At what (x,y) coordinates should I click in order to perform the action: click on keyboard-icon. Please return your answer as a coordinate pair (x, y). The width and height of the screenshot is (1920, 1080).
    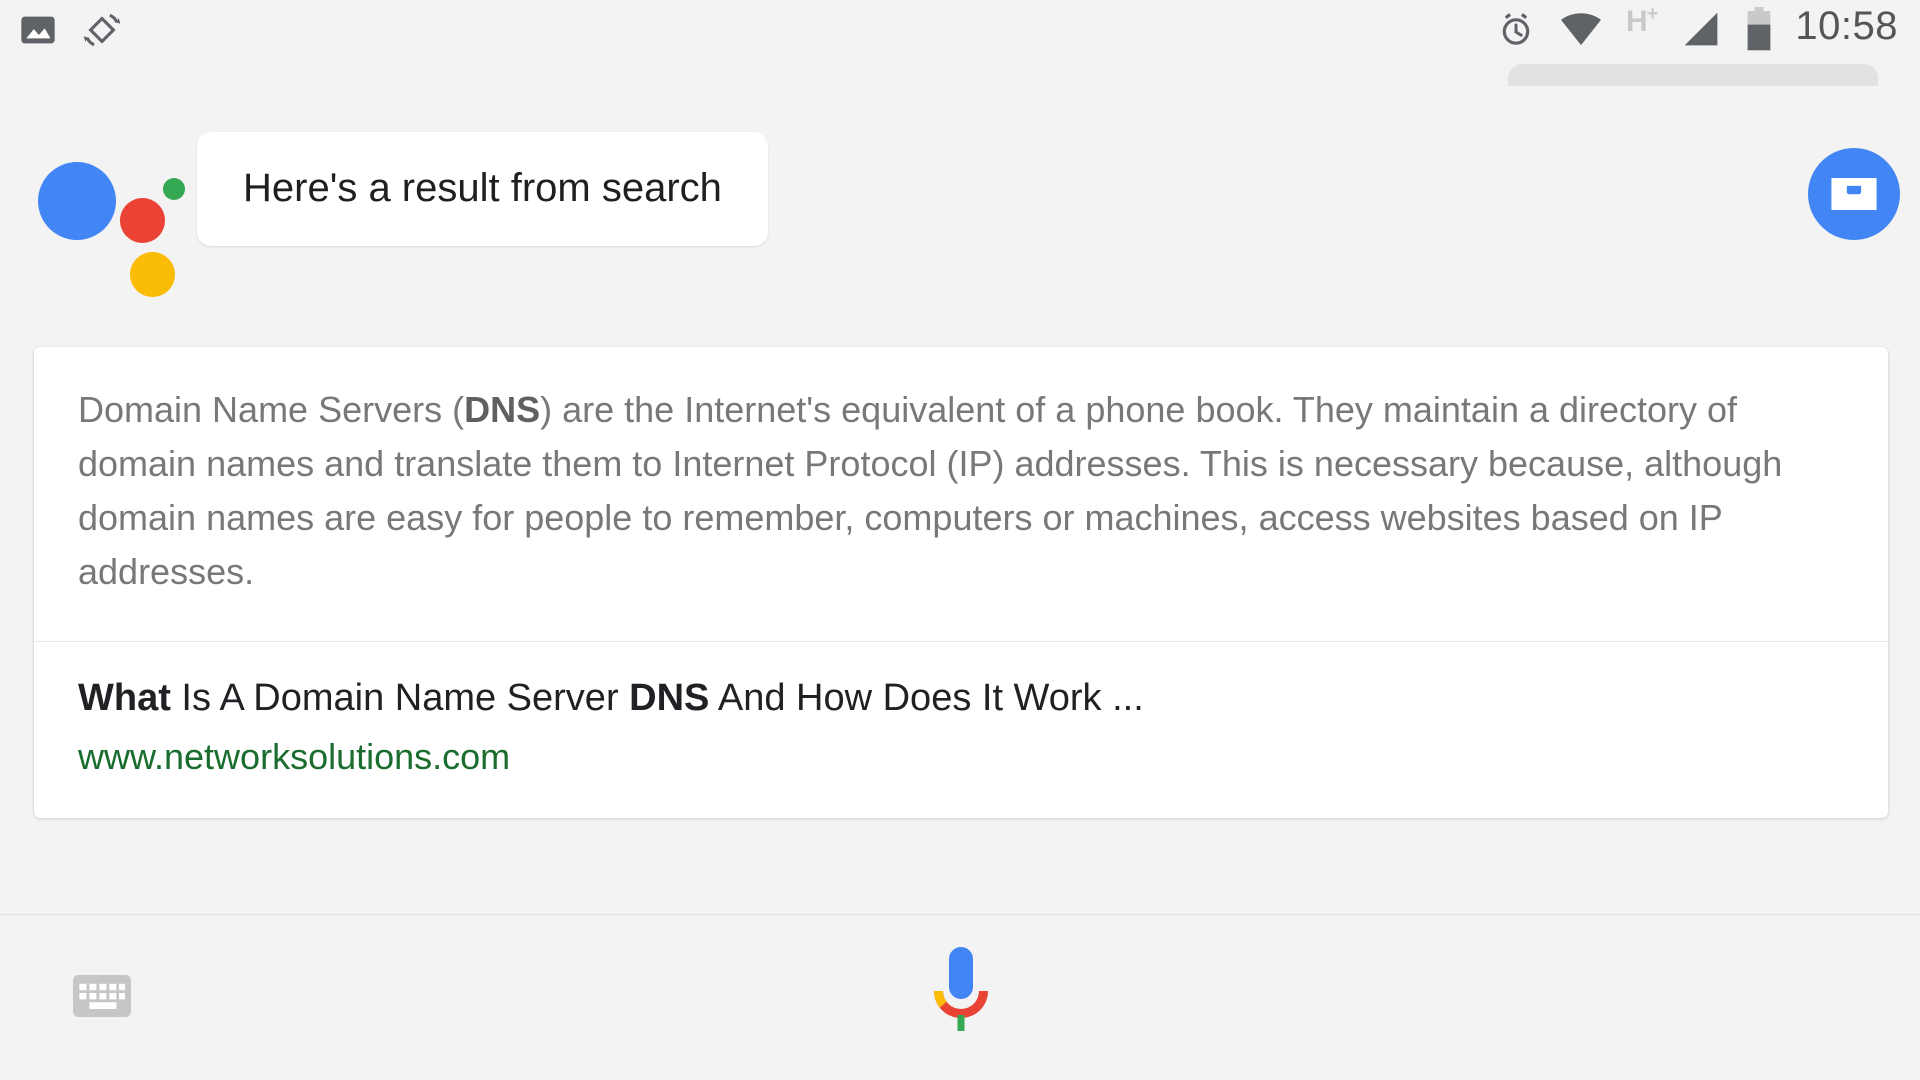
    Looking at the image, I should click on (102, 998).